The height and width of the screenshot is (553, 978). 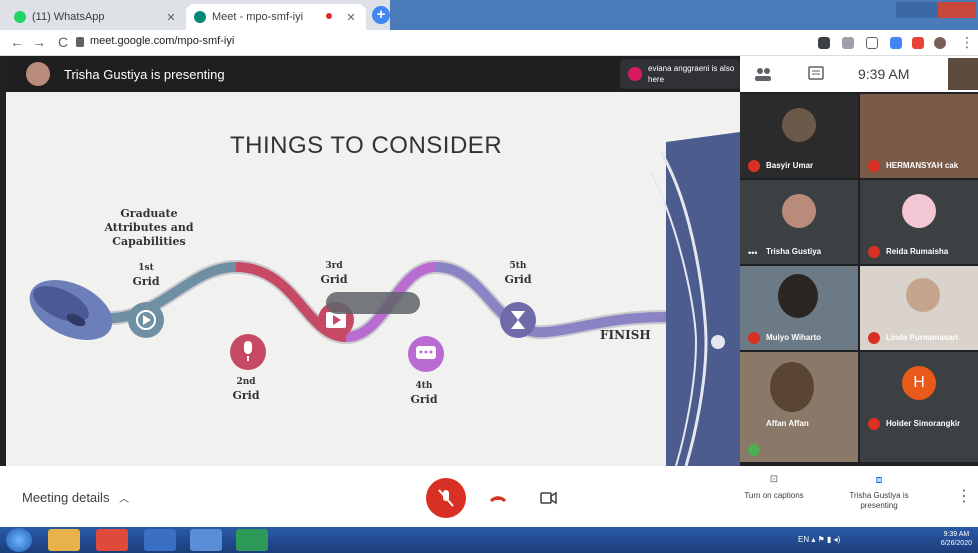 I want to click on forward-button: →, so click(x=39, y=42).